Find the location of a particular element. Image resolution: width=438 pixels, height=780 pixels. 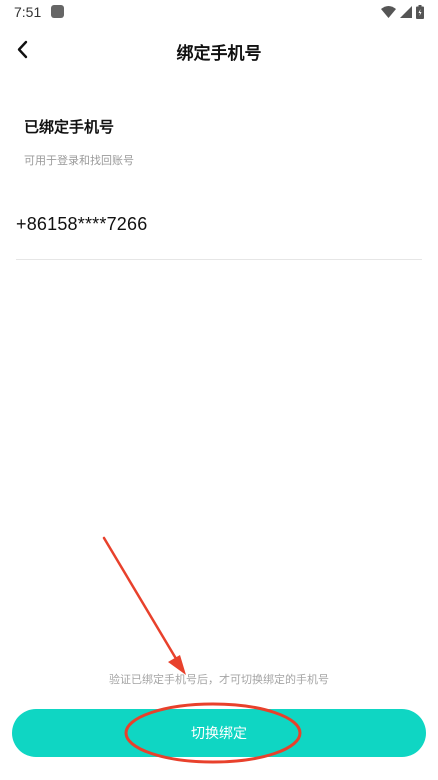

status-time: 7:51 is located at coordinates (28, 12).